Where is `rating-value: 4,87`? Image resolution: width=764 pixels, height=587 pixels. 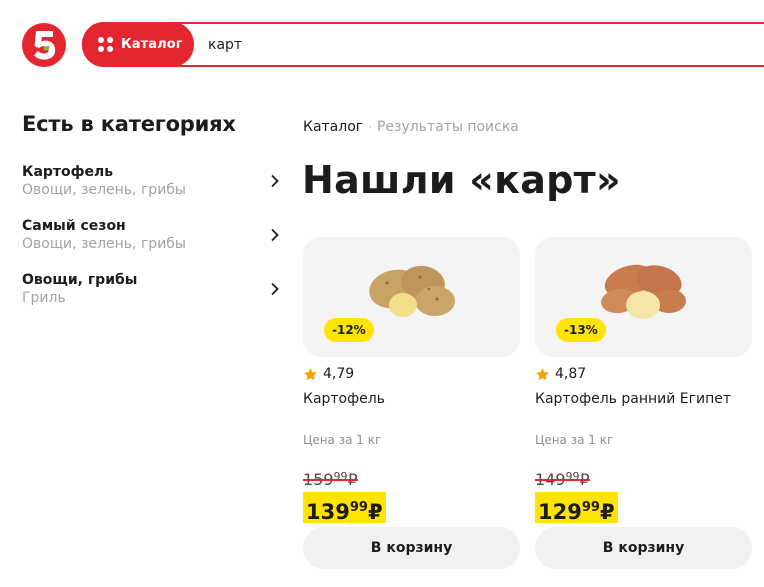 rating-value: 4,87 is located at coordinates (571, 374).